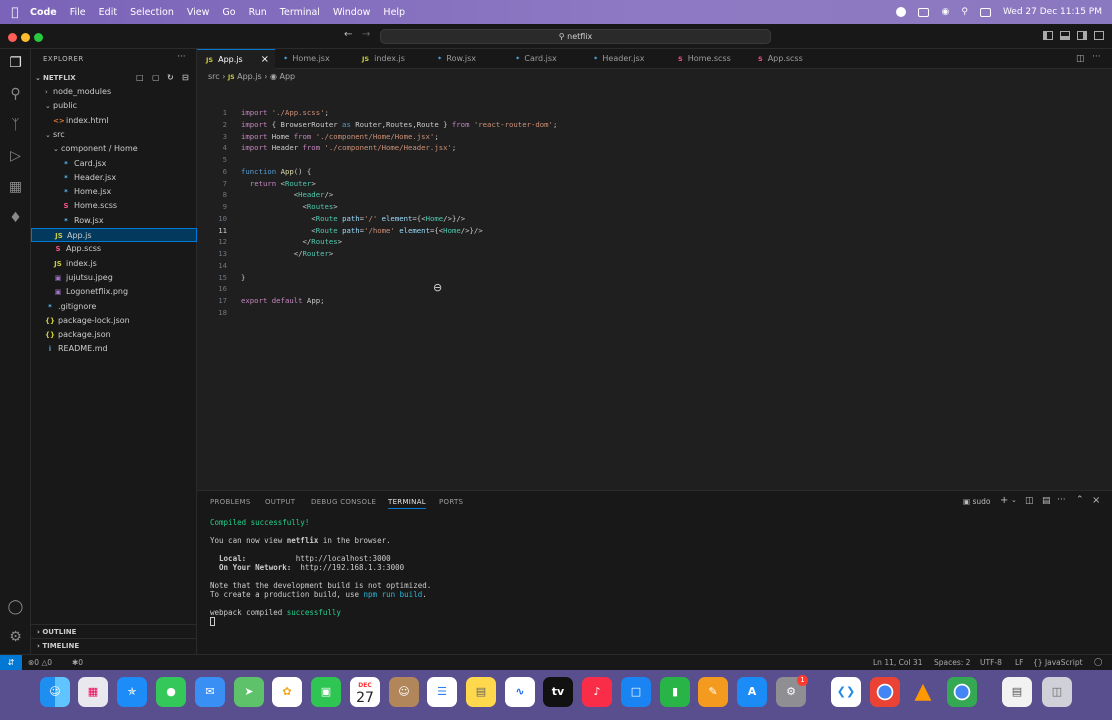 This screenshot has width=1112, height=720. I want to click on code-line: function App() {, so click(276, 171).